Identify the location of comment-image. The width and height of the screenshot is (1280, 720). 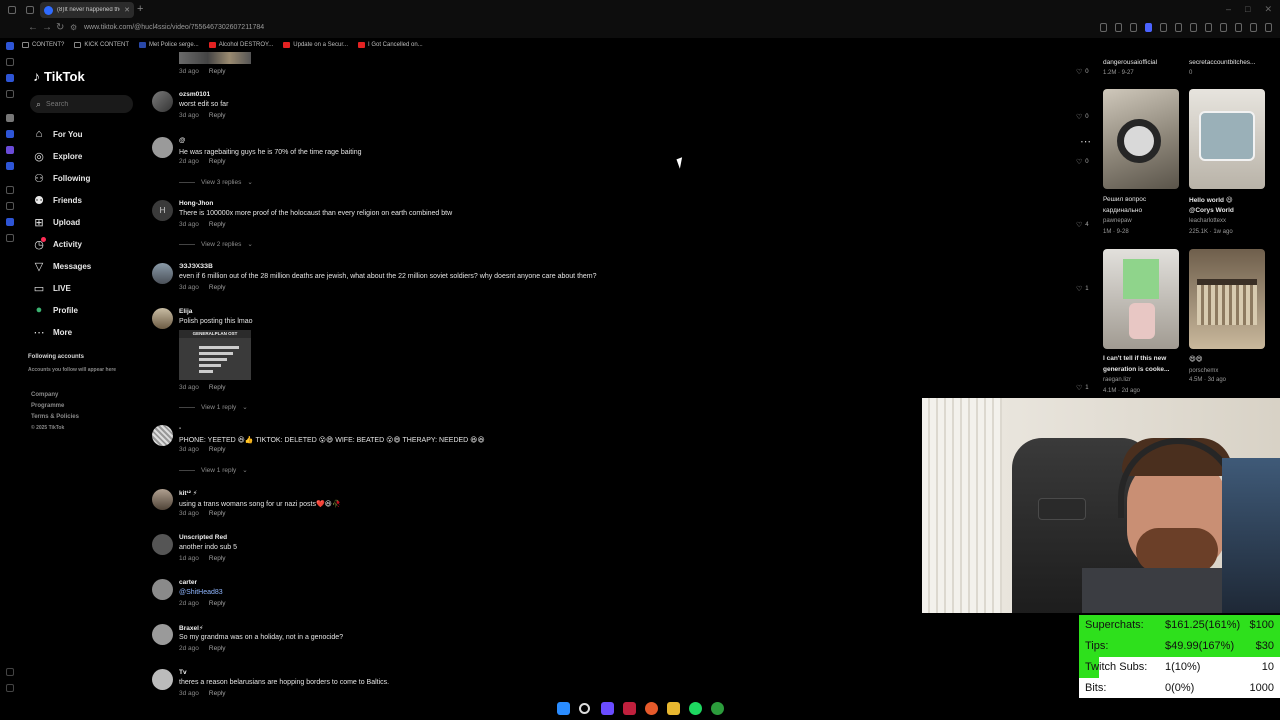
(215, 58).